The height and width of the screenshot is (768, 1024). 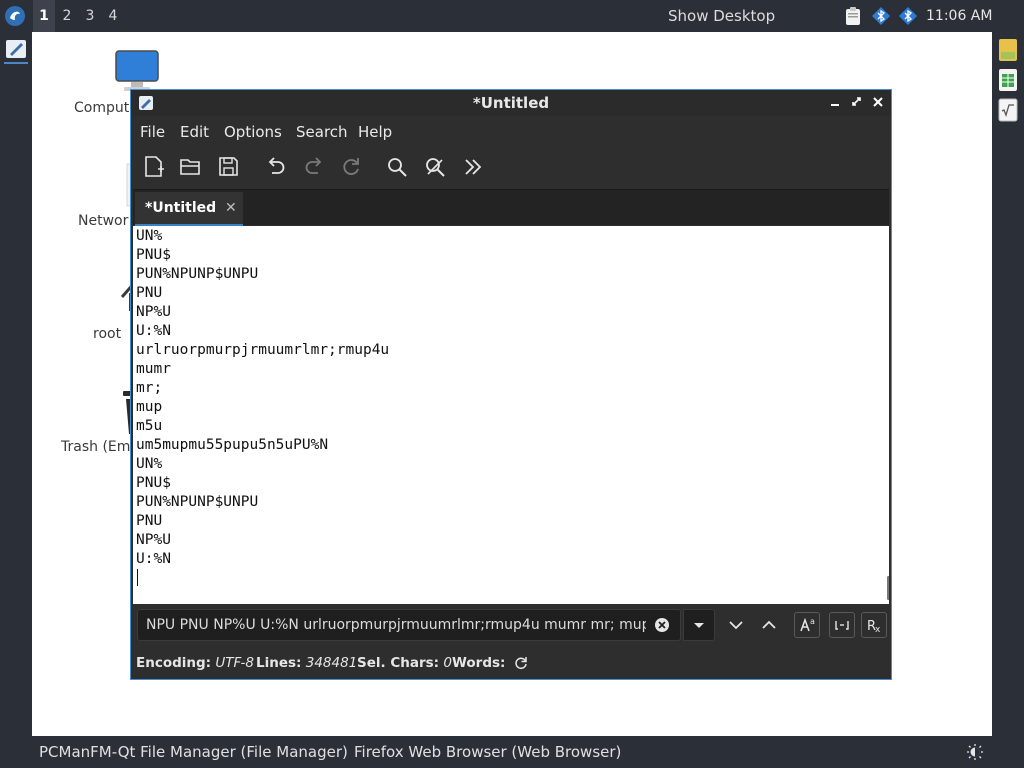 What do you see at coordinates (375, 132) in the screenshot?
I see `menu-help: Help` at bounding box center [375, 132].